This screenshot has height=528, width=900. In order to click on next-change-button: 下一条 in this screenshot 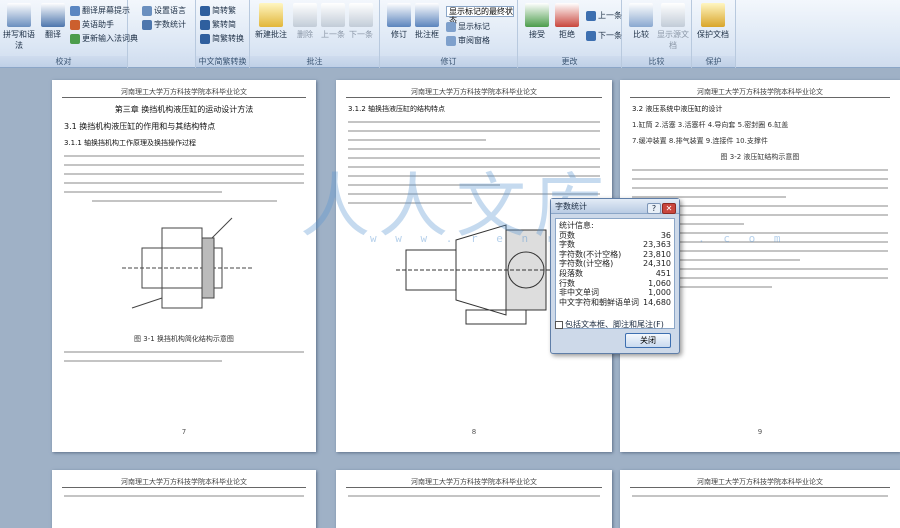, I will do `click(604, 36)`.